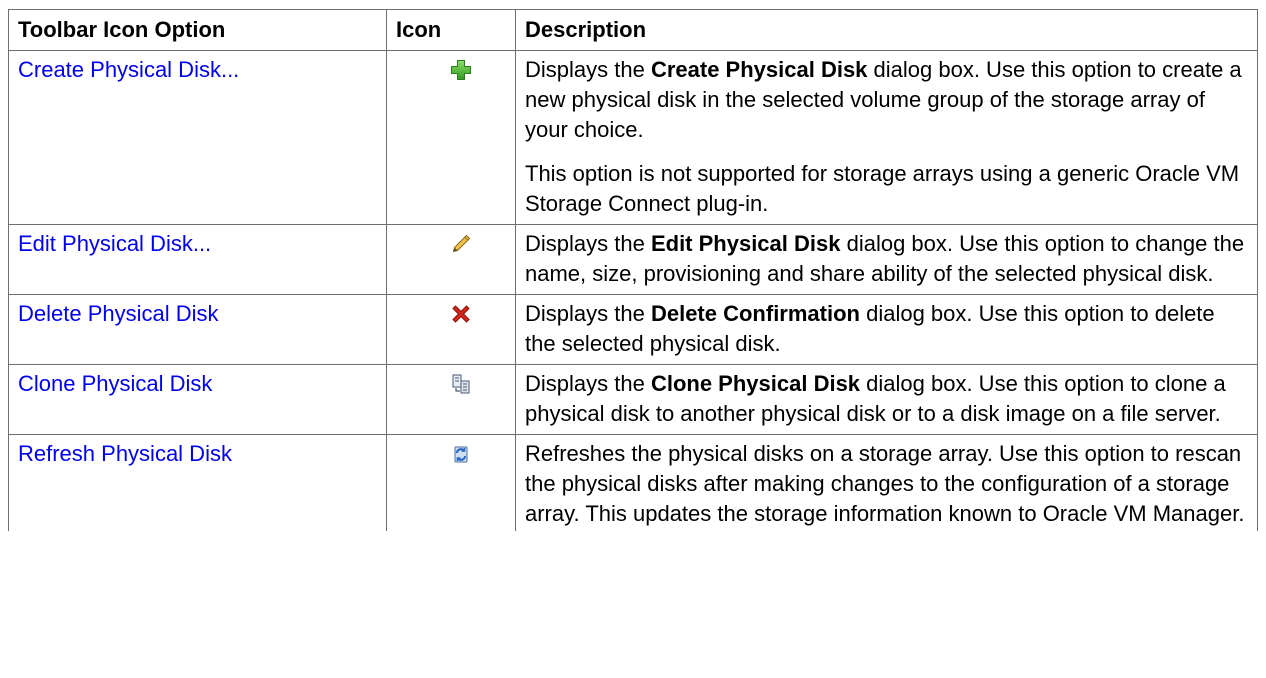  Describe the element at coordinates (451, 30) in the screenshot. I see `header-icon: Icon` at that location.